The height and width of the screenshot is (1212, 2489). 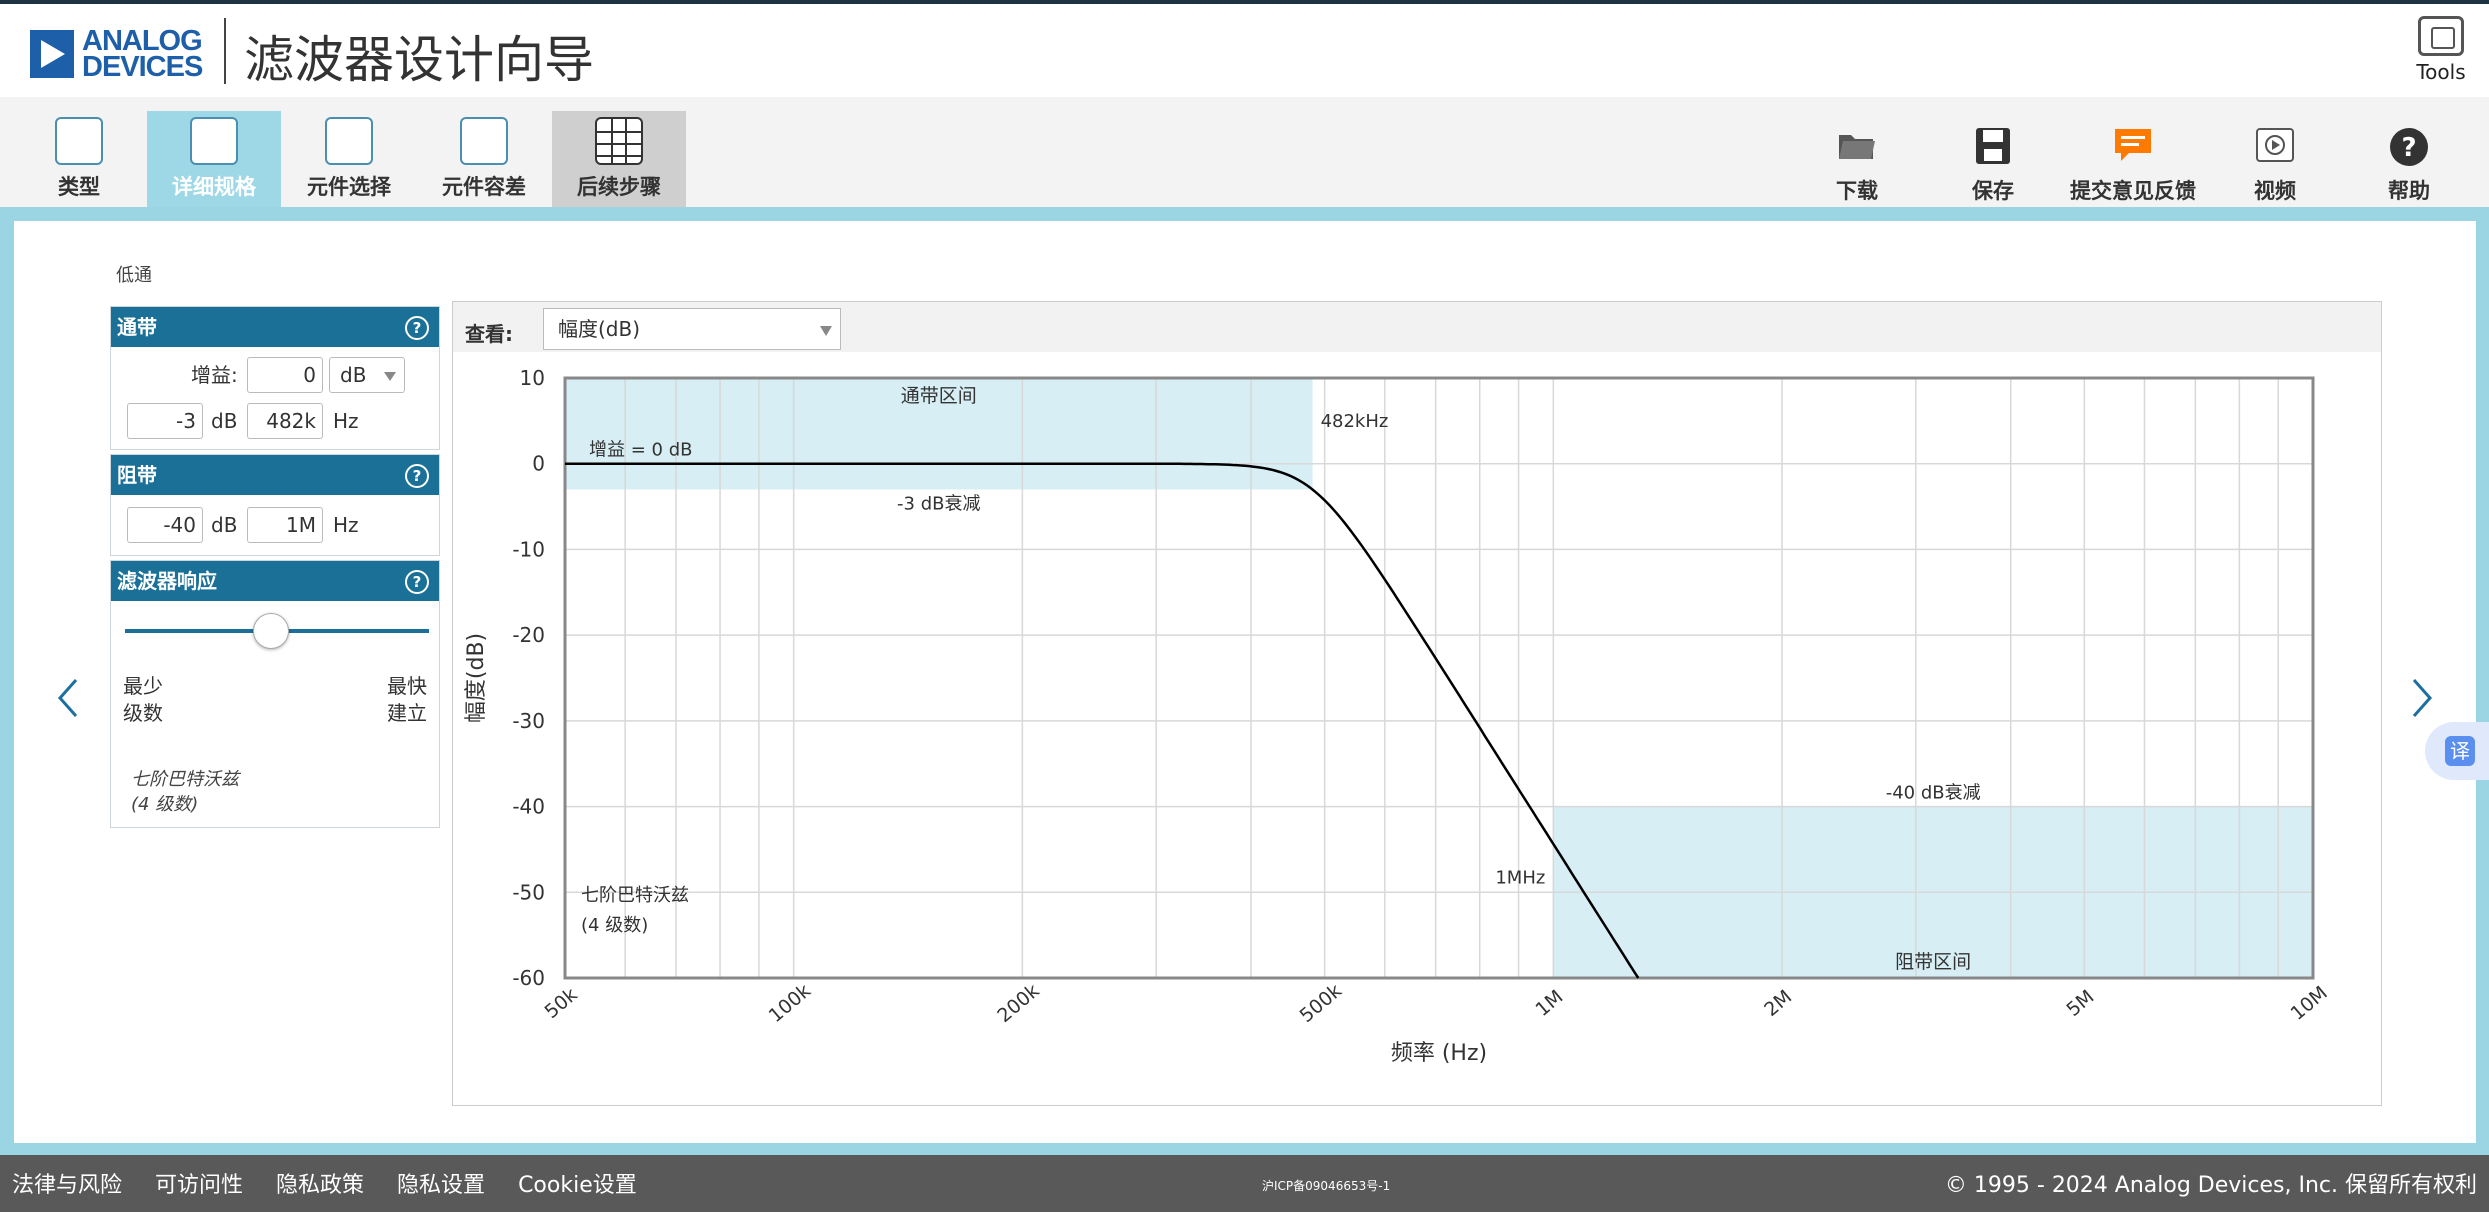 What do you see at coordinates (225, 51) in the screenshot?
I see `header-divider` at bounding box center [225, 51].